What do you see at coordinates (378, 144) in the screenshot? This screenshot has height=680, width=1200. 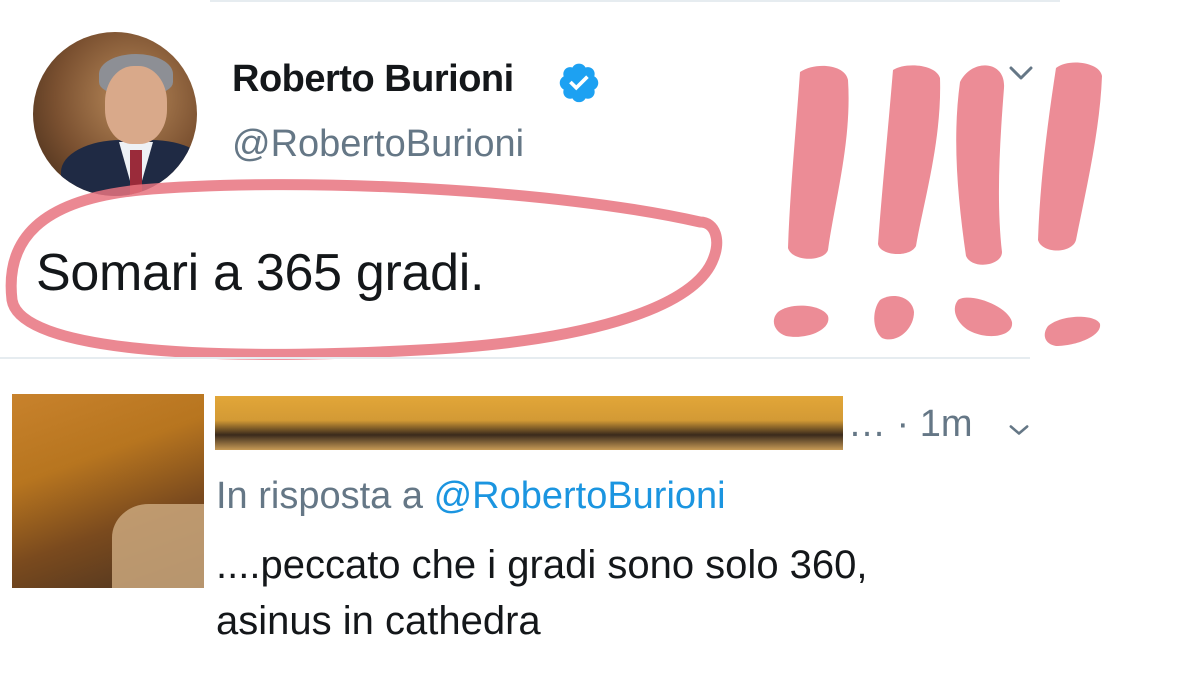 I see `author-handle: @RobertoBurioni` at bounding box center [378, 144].